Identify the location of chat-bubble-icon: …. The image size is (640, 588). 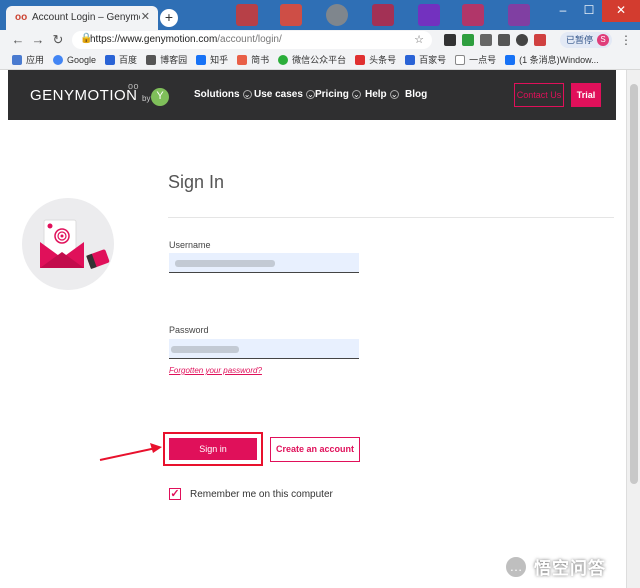
(516, 566).